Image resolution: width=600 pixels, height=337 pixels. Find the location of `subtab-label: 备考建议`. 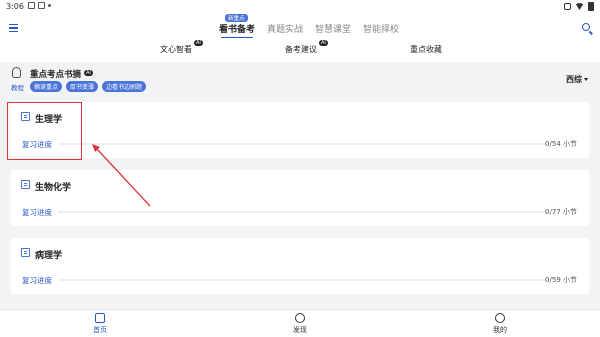

subtab-label: 备考建议 is located at coordinates (301, 49).